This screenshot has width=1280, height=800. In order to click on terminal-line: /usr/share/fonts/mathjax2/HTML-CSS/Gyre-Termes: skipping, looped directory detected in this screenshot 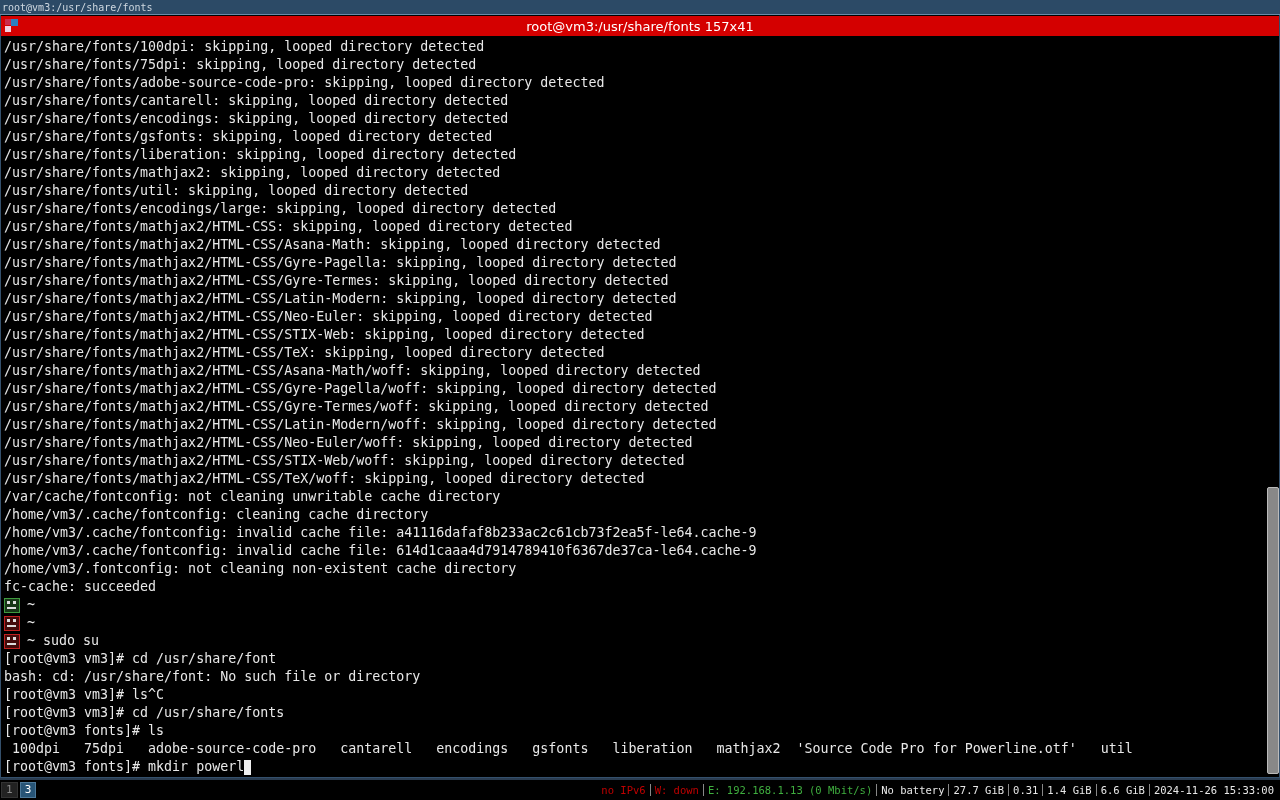, I will do `click(336, 281)`.